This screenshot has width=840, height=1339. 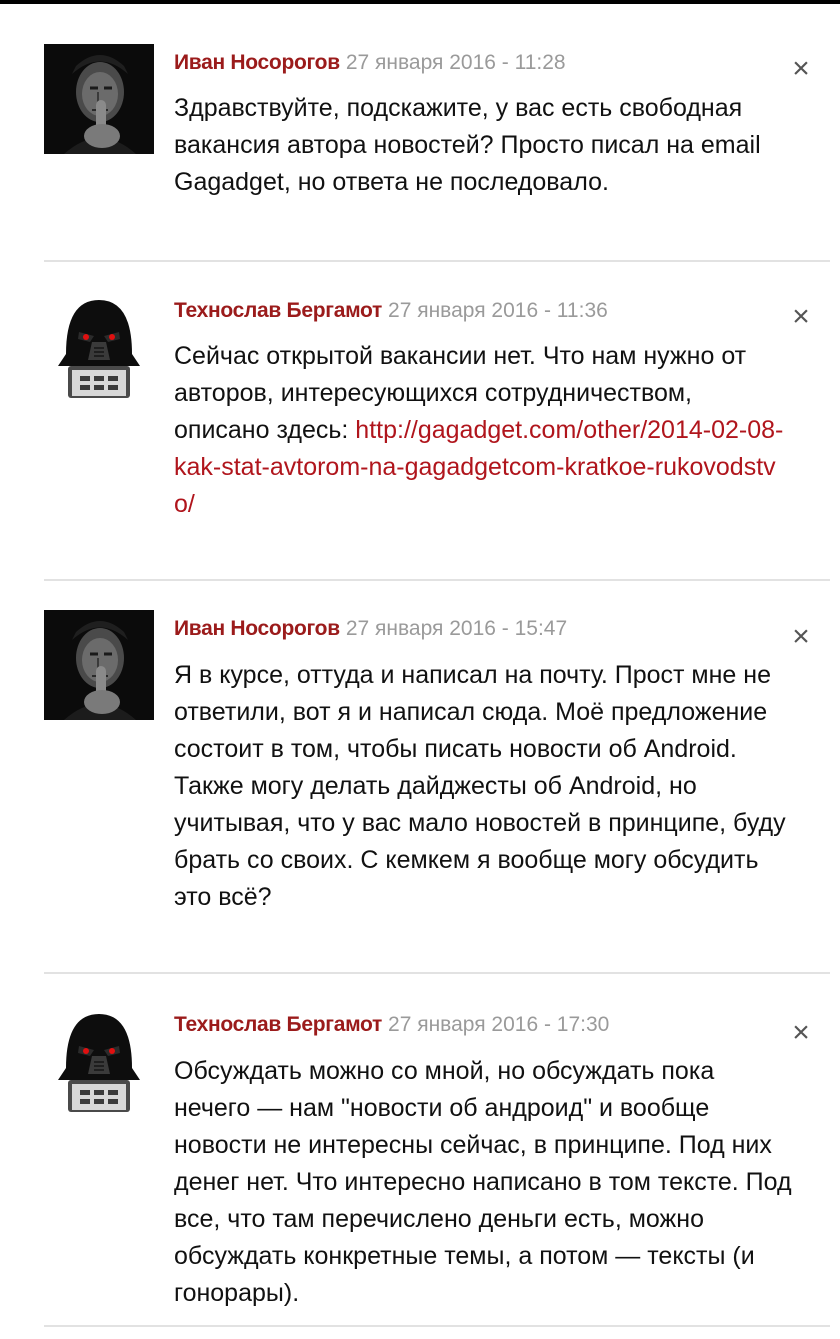 What do you see at coordinates (498, 310) in the screenshot?
I see `comment-date: 27 января 2016 - 11:36` at bounding box center [498, 310].